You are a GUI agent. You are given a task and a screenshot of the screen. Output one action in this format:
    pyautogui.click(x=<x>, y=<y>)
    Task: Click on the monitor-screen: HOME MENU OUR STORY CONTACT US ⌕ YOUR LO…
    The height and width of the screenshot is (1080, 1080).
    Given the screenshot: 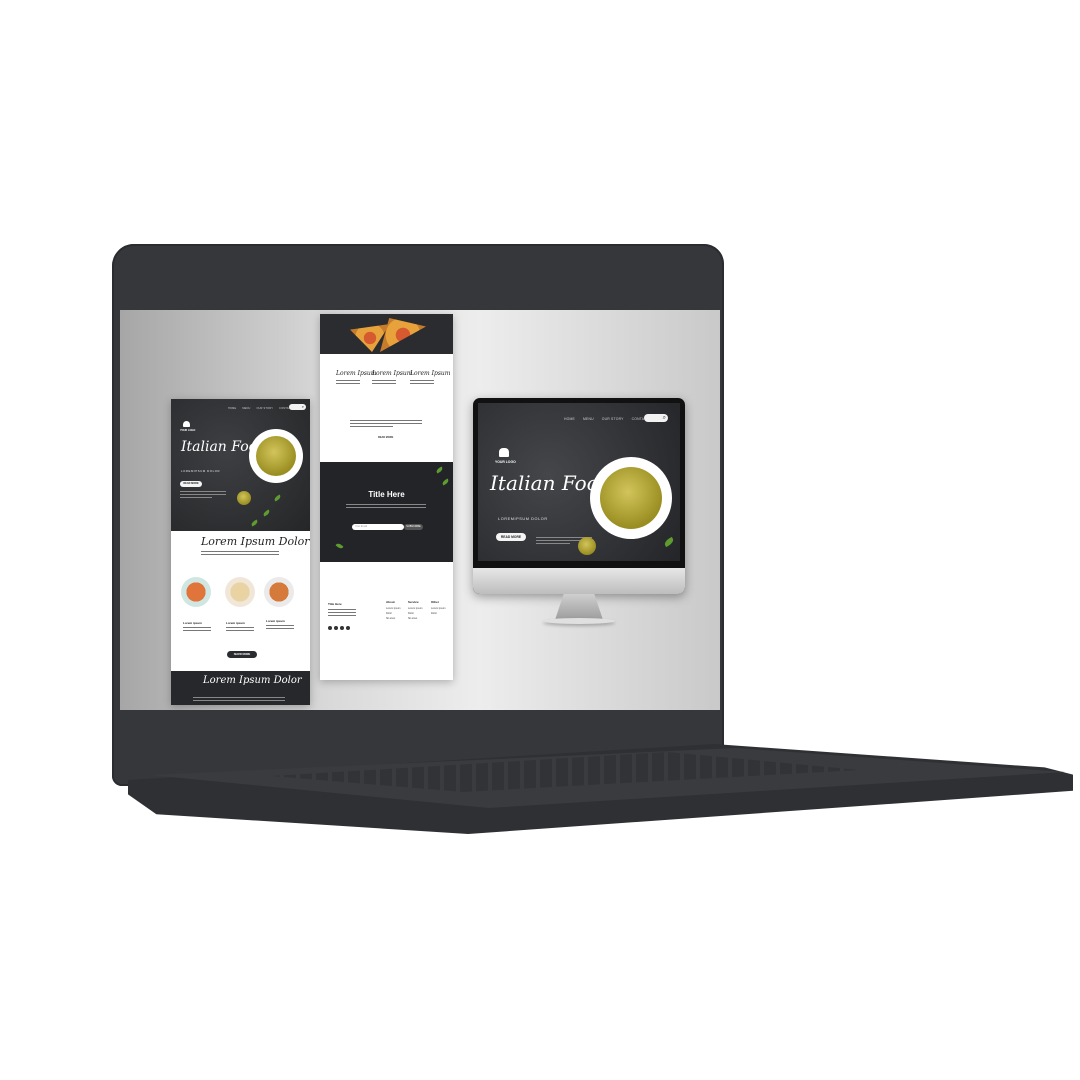 What is the action you would take?
    pyautogui.click(x=579, y=482)
    